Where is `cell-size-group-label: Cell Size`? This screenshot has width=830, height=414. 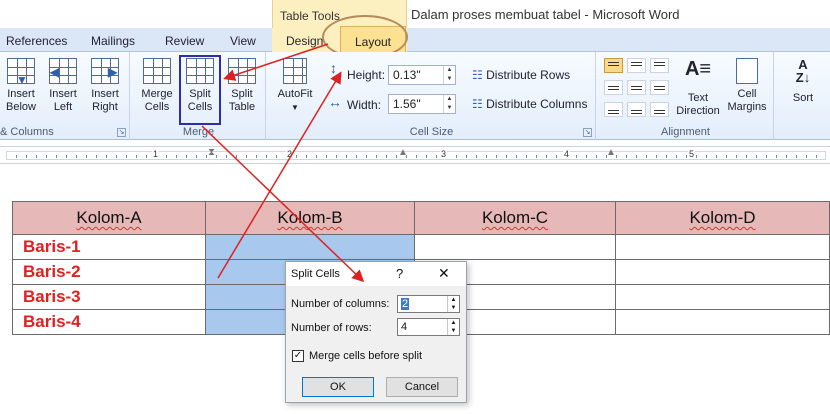
cell-size-group-label: Cell Size is located at coordinates (431, 132).